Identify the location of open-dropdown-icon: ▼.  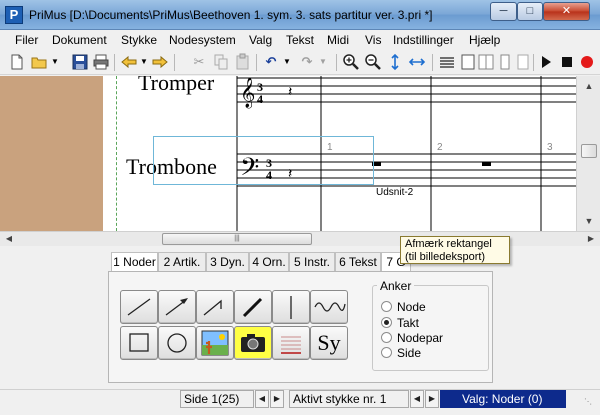
(55, 62).